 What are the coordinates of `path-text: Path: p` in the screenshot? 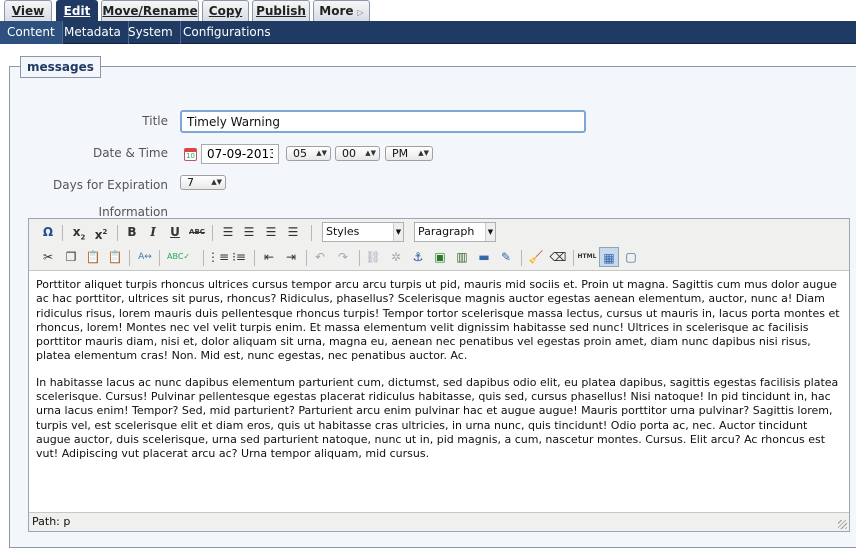 It's located at (51, 521).